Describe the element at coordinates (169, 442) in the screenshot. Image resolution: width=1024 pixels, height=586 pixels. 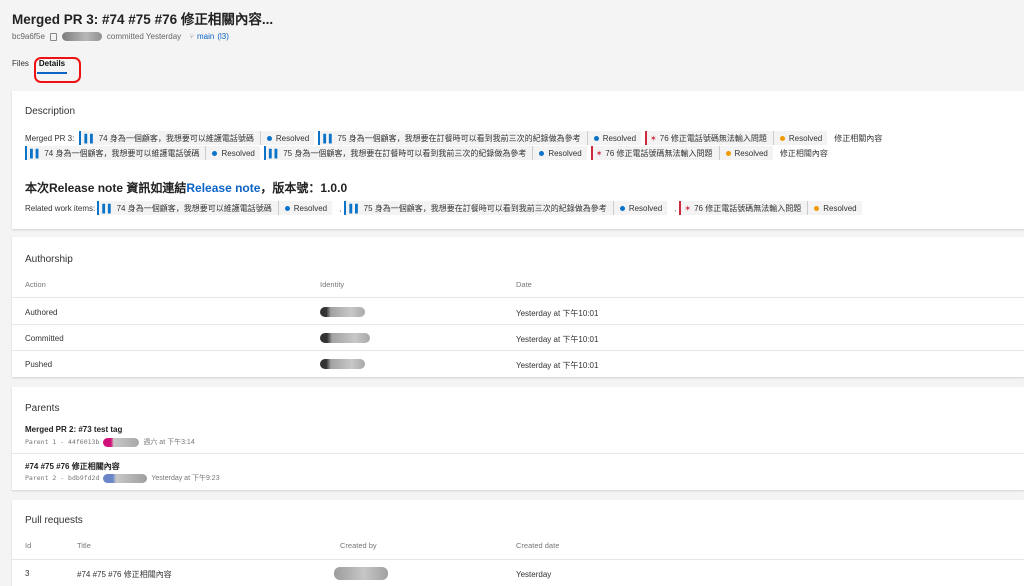
I see `parent-1-date: 週六 at 下午3:14` at that location.